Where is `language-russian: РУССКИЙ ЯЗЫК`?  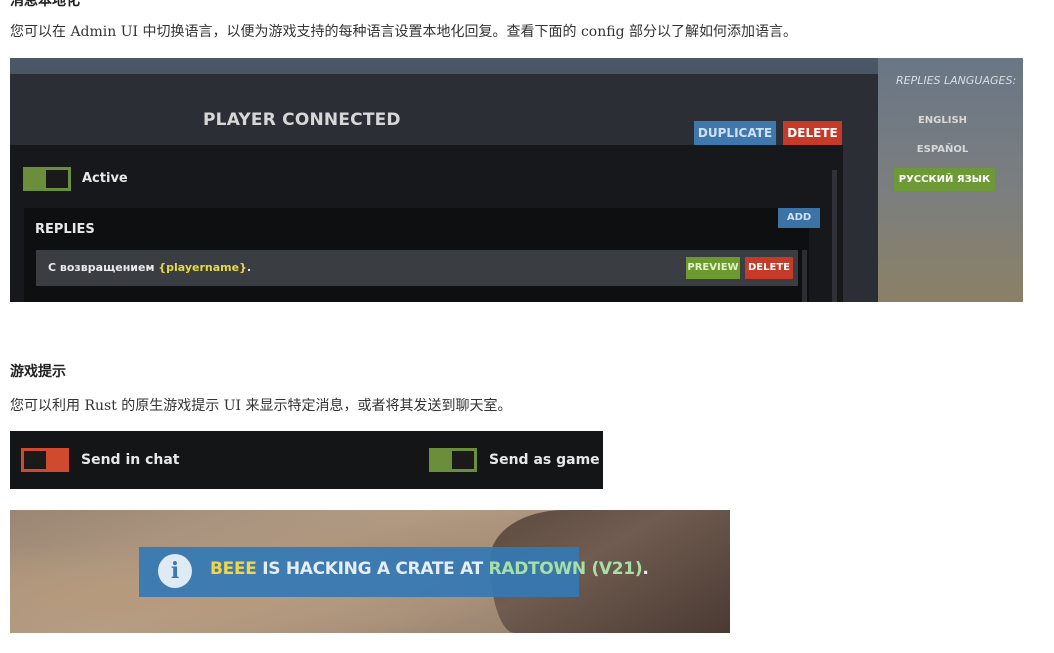 language-russian: РУССКИЙ ЯЗЫК is located at coordinates (944, 179).